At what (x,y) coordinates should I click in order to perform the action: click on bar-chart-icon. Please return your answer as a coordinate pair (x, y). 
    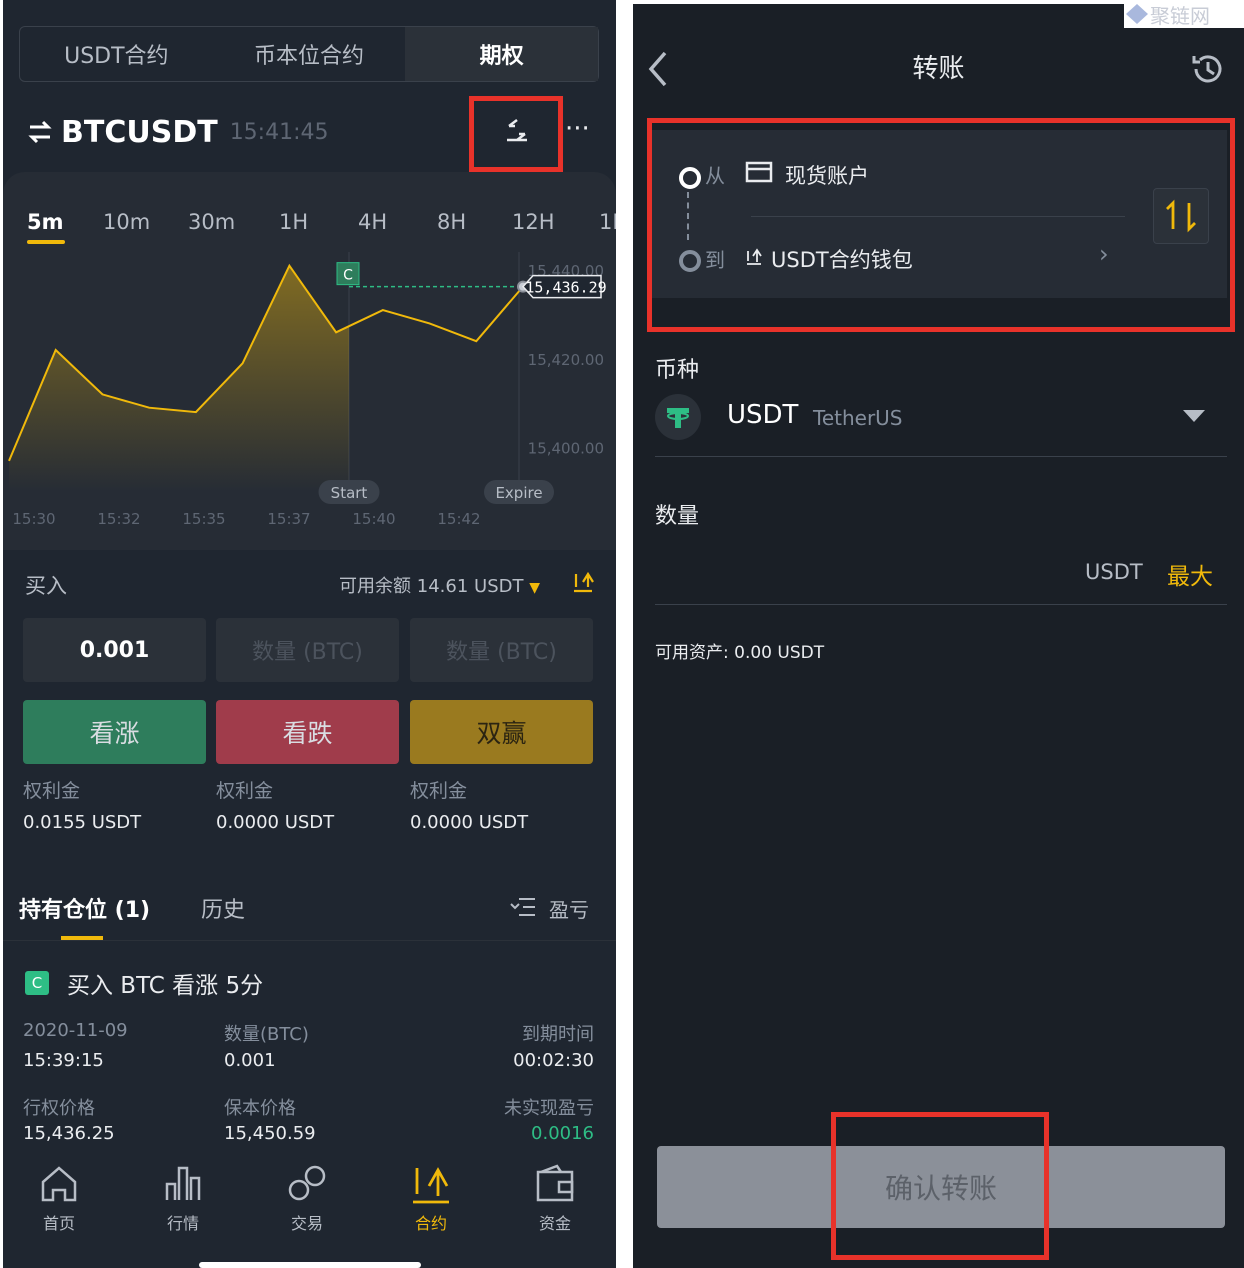
    Looking at the image, I should click on (183, 1183).